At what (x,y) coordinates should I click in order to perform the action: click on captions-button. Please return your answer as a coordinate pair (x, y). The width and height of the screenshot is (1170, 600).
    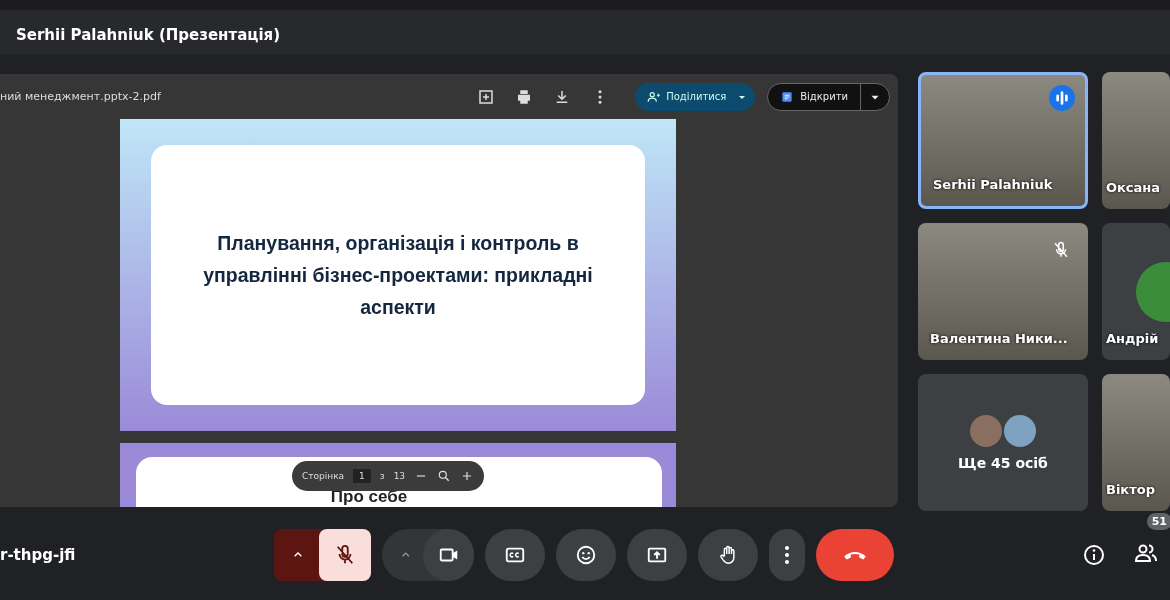
    Looking at the image, I should click on (515, 555).